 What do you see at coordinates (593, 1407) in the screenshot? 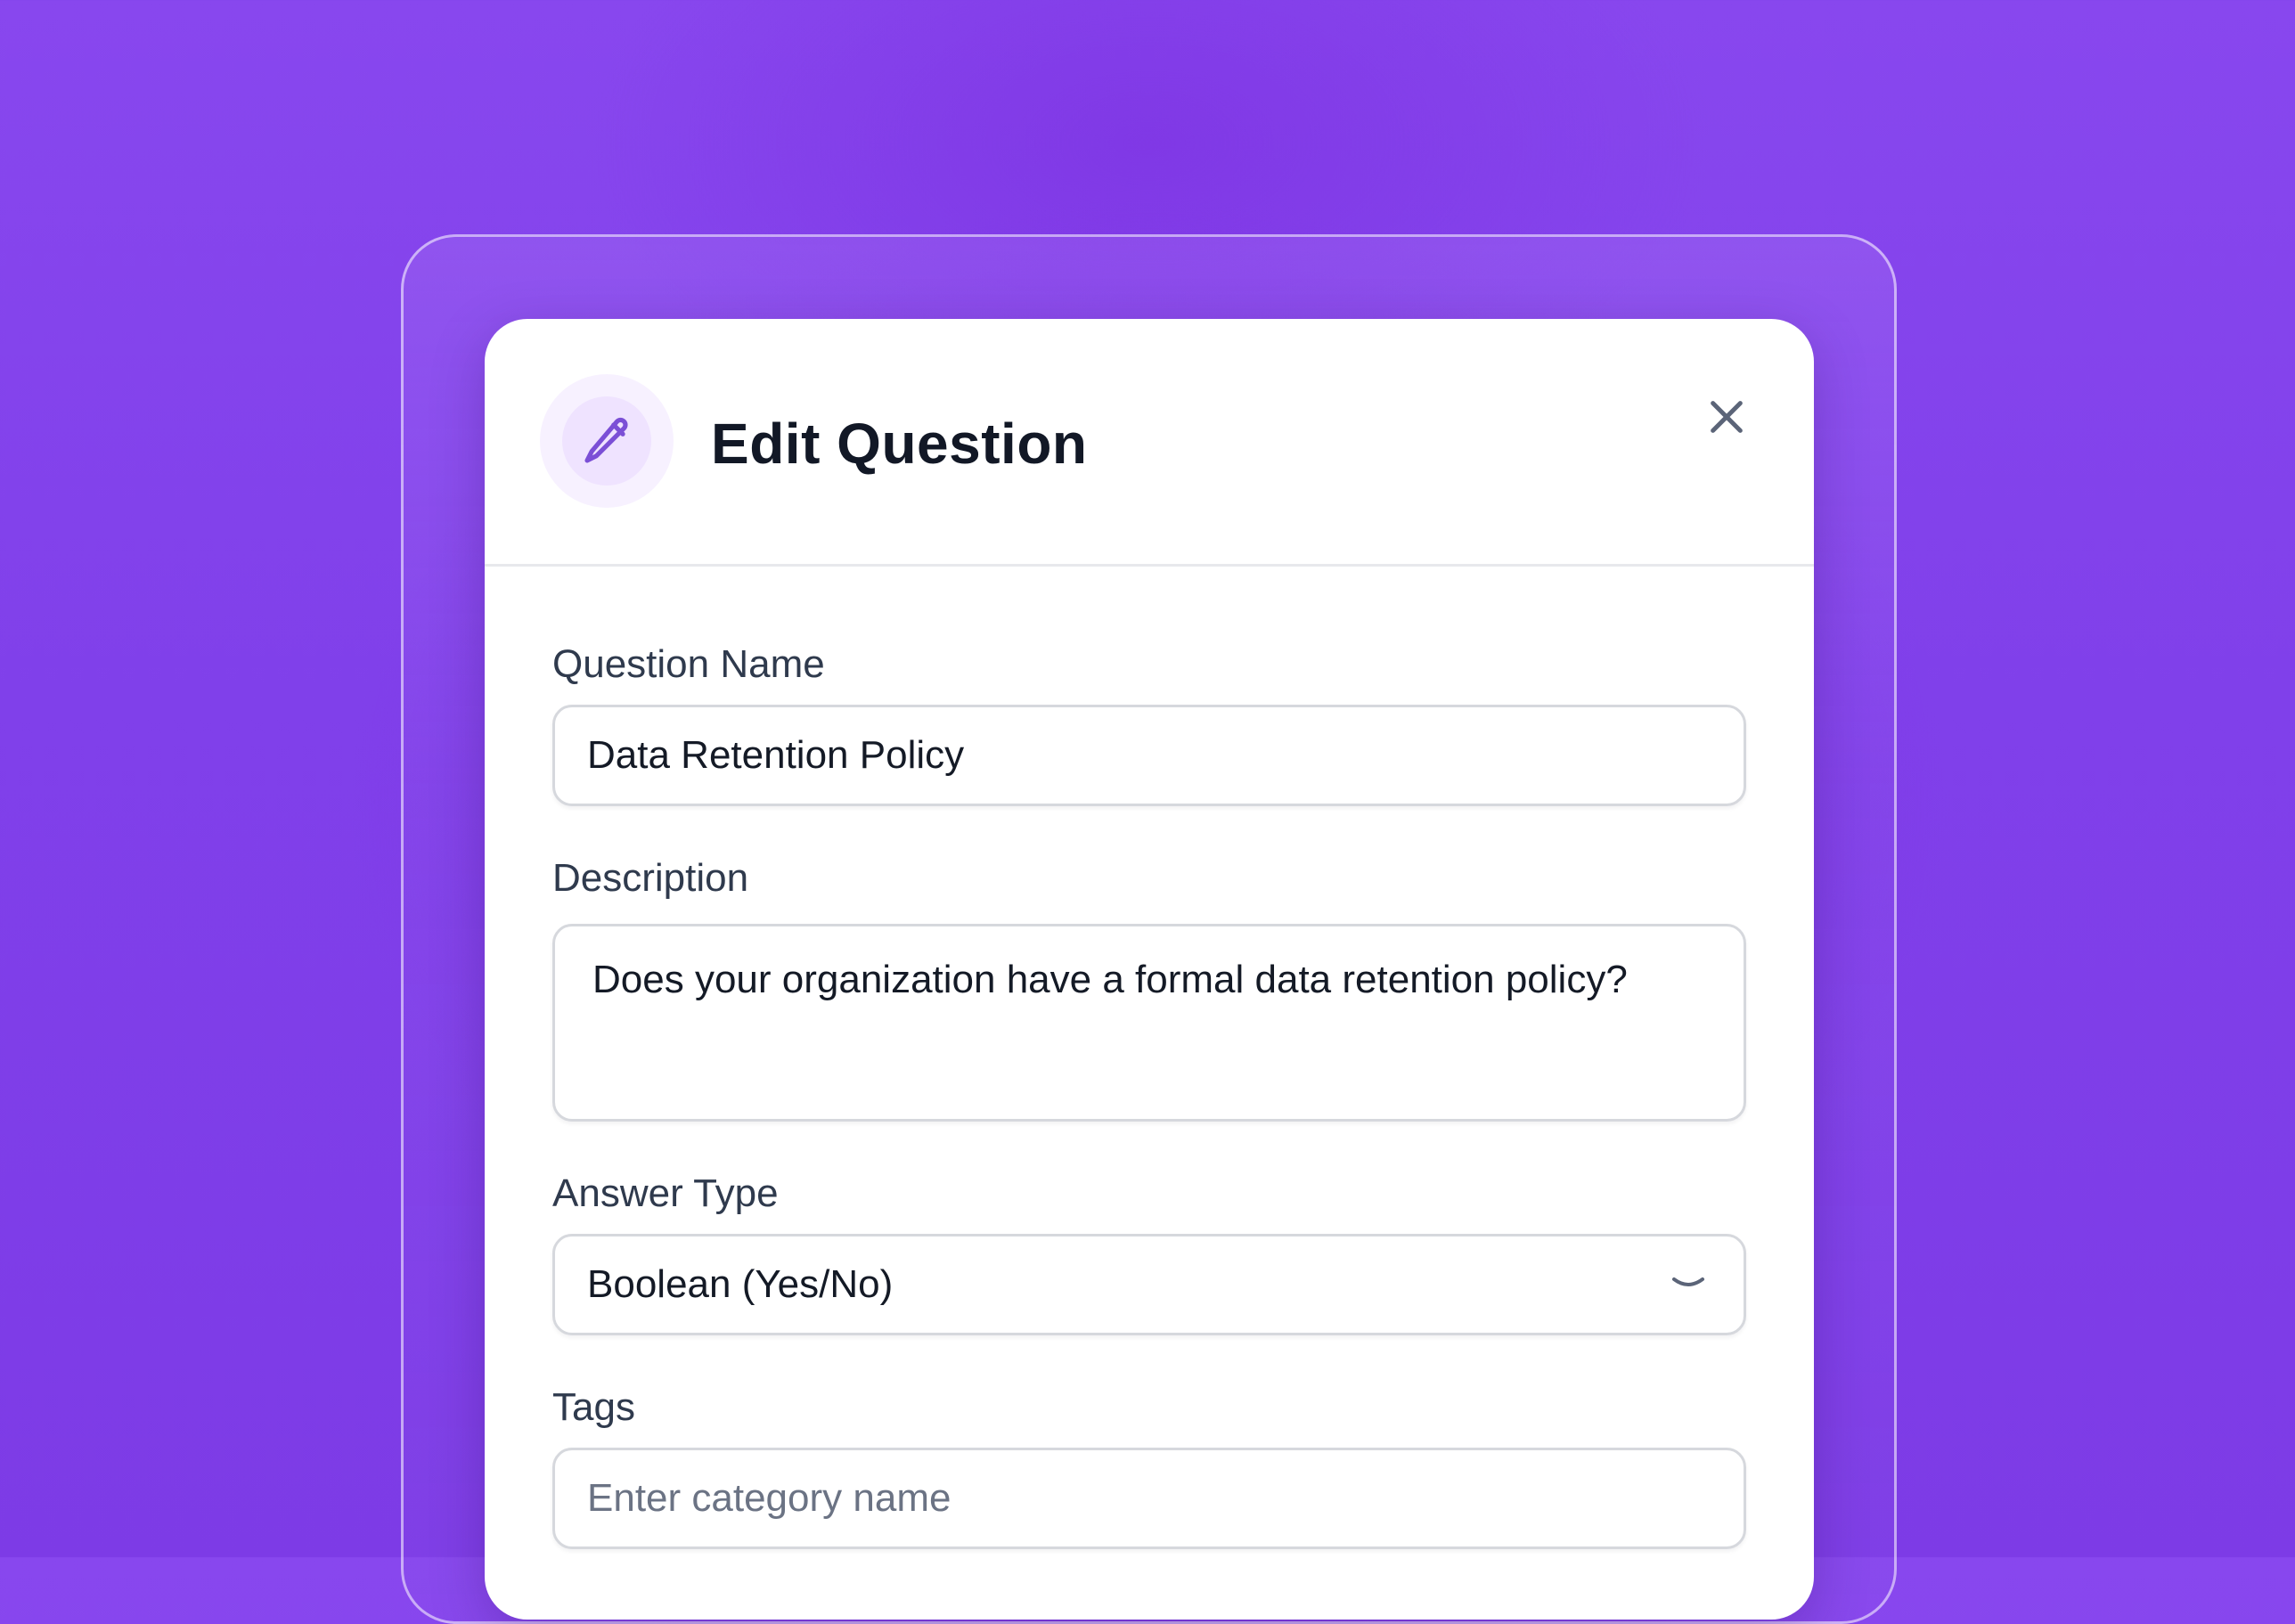
I see `tags-label: Tags` at bounding box center [593, 1407].